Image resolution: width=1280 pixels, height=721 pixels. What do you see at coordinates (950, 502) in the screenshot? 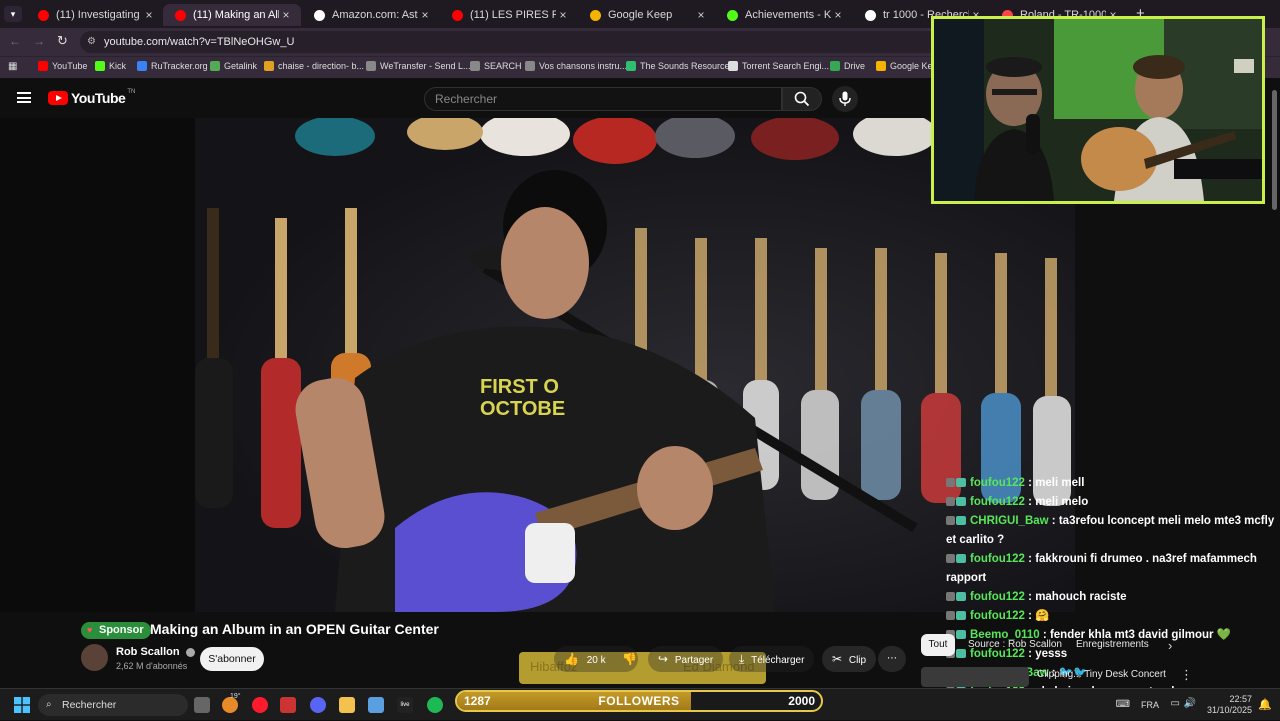
I see `chat-badge-icon` at bounding box center [950, 502].